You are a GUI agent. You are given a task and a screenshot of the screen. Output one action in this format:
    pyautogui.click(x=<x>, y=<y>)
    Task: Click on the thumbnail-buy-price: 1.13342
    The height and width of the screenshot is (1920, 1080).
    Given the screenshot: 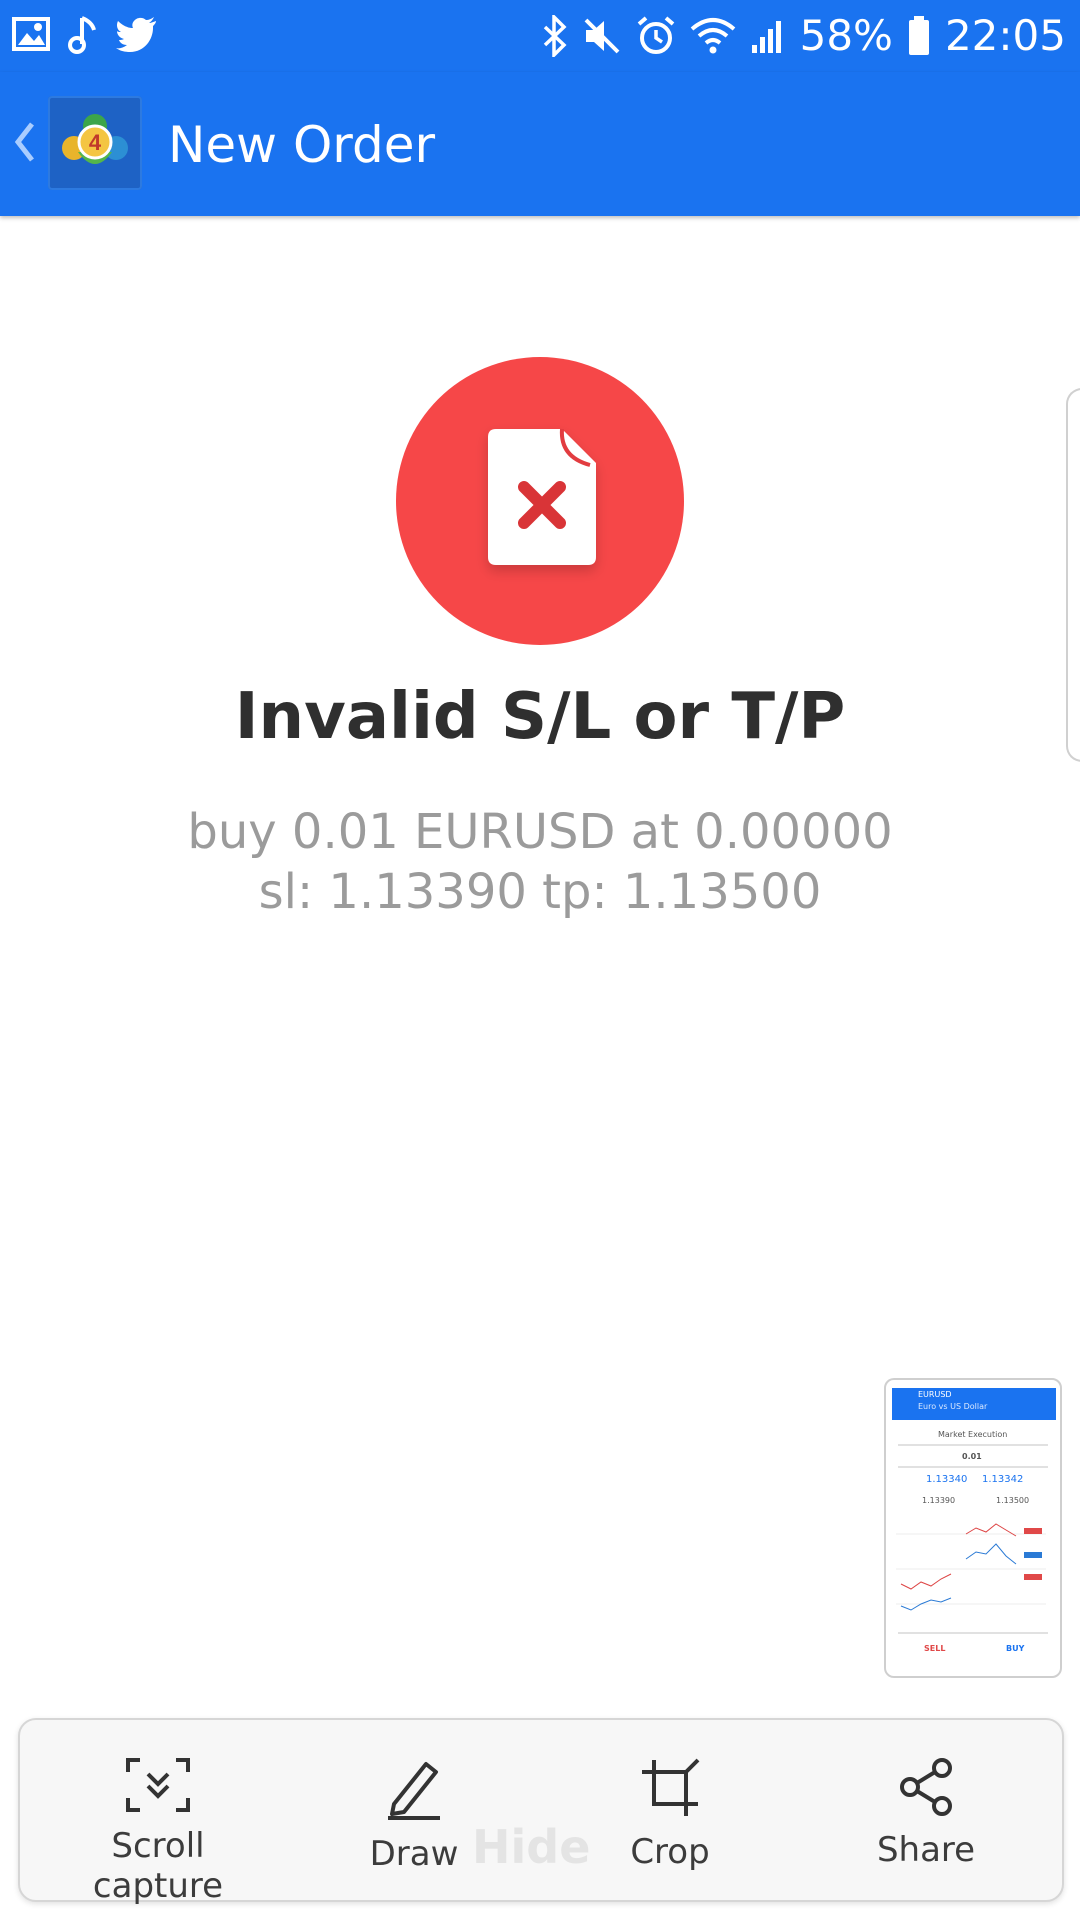 What is the action you would take?
    pyautogui.click(x=1003, y=1479)
    